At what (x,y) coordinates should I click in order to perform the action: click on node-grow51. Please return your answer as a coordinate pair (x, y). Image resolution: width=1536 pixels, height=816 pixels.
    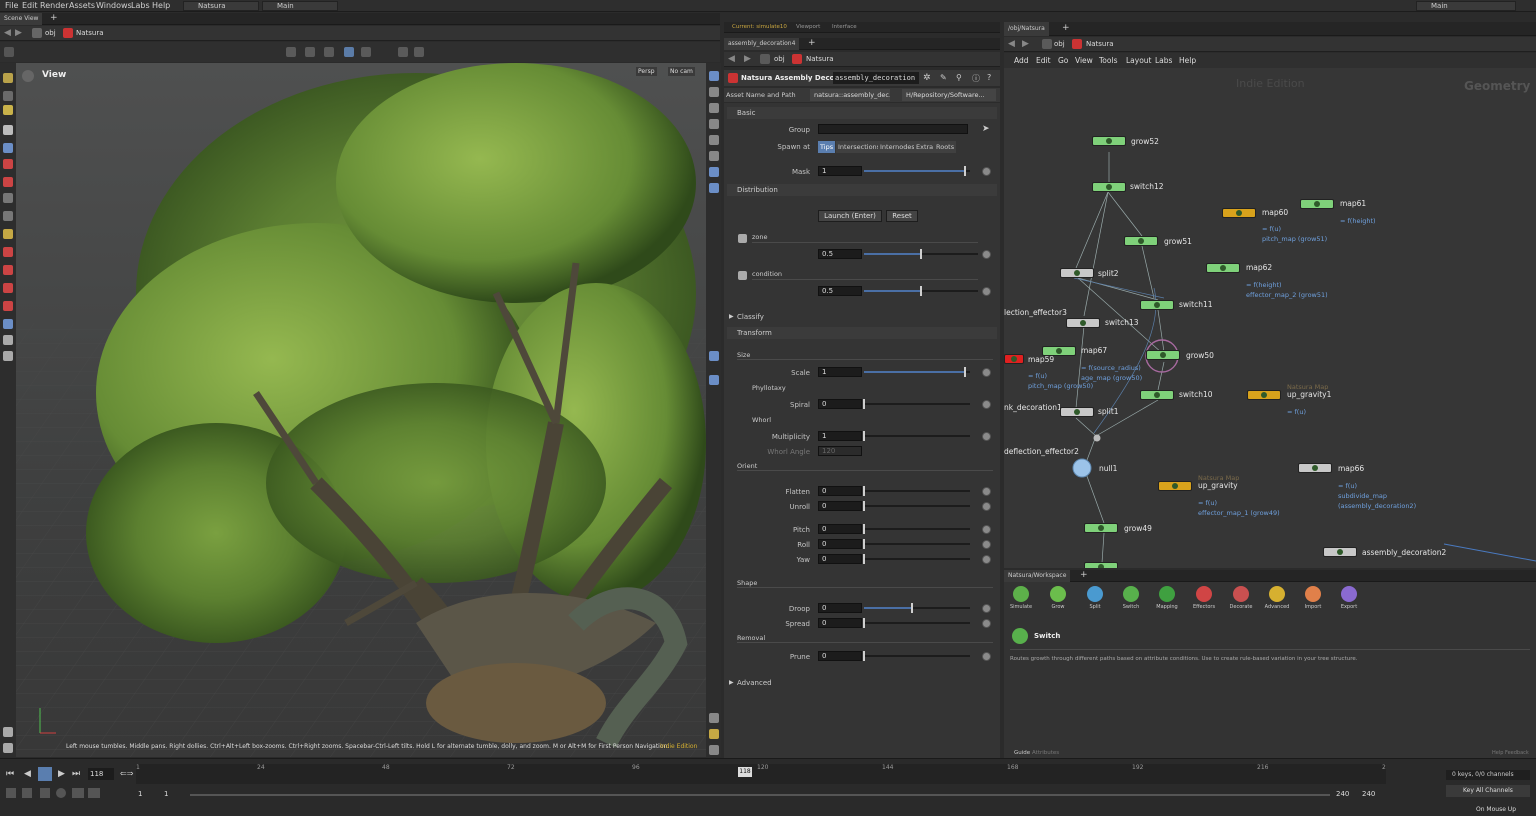
    Looking at the image, I should click on (1141, 241).